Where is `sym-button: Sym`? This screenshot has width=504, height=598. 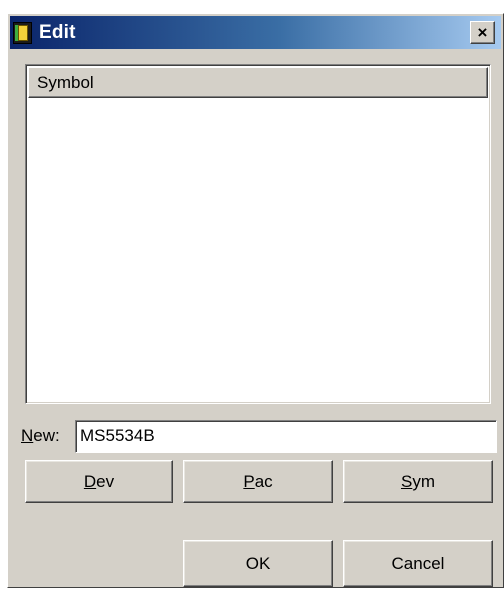 sym-button: Sym is located at coordinates (418, 481).